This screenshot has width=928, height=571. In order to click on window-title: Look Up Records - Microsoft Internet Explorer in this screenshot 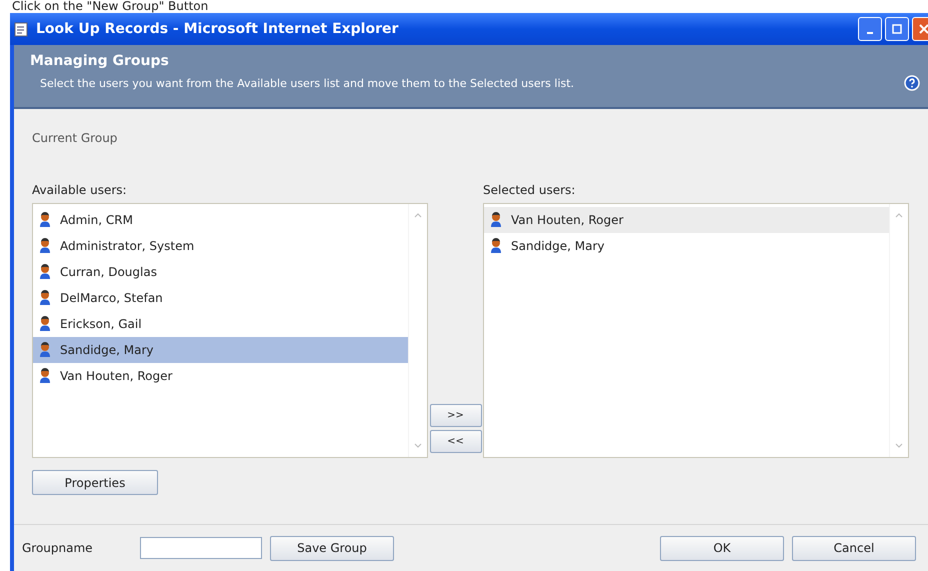, I will do `click(217, 29)`.